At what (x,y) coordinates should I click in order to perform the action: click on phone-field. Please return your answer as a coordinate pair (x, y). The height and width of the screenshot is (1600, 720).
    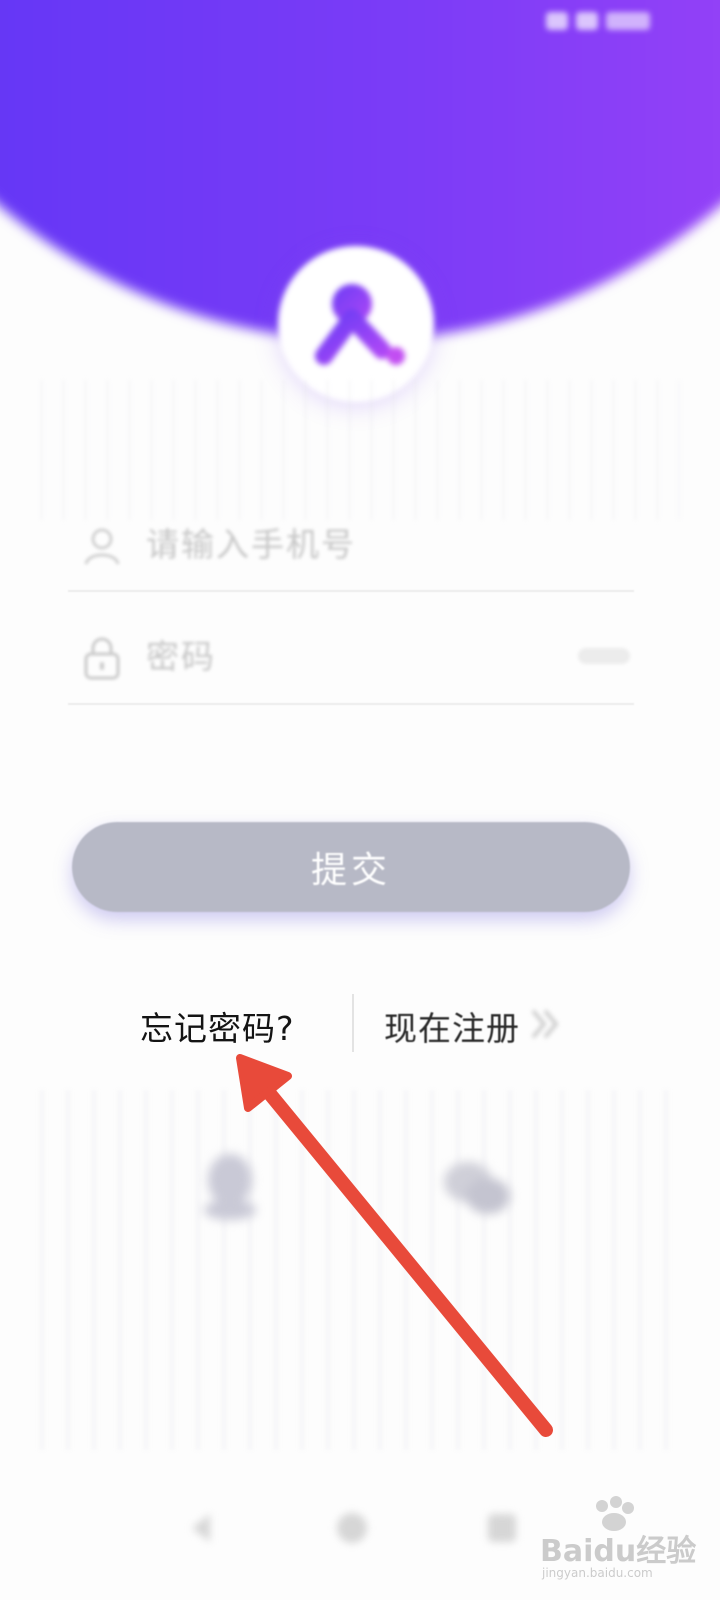
    Looking at the image, I should click on (351, 544).